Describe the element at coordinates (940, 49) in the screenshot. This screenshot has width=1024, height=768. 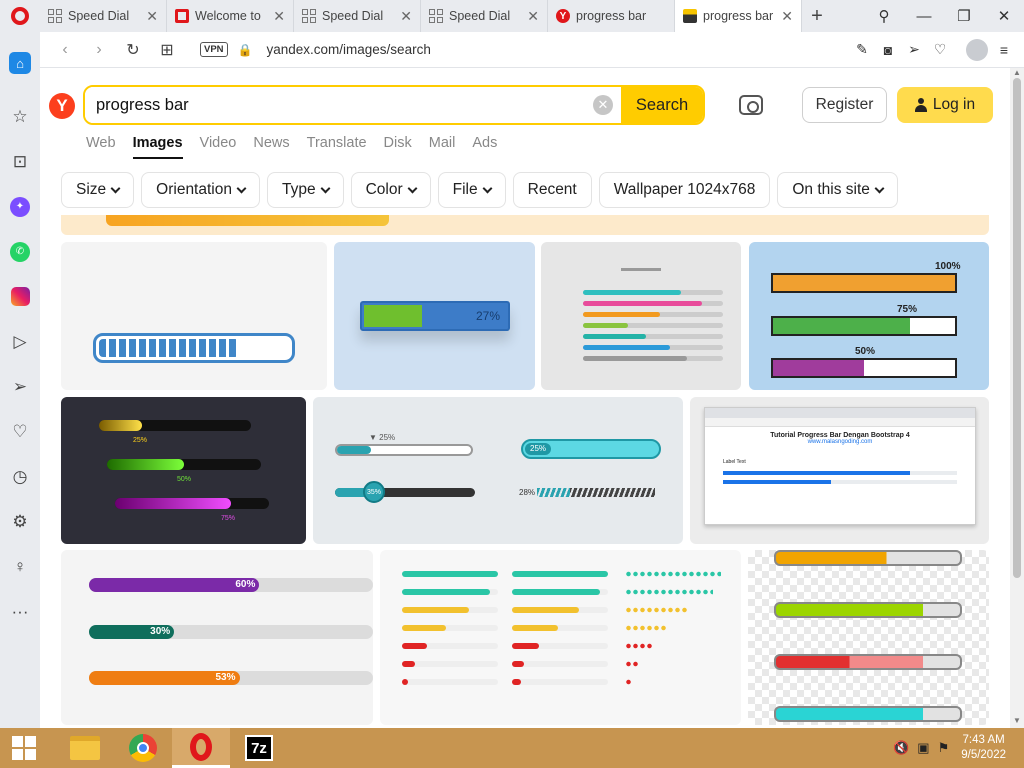
I see `heart-icon: ♡` at that location.